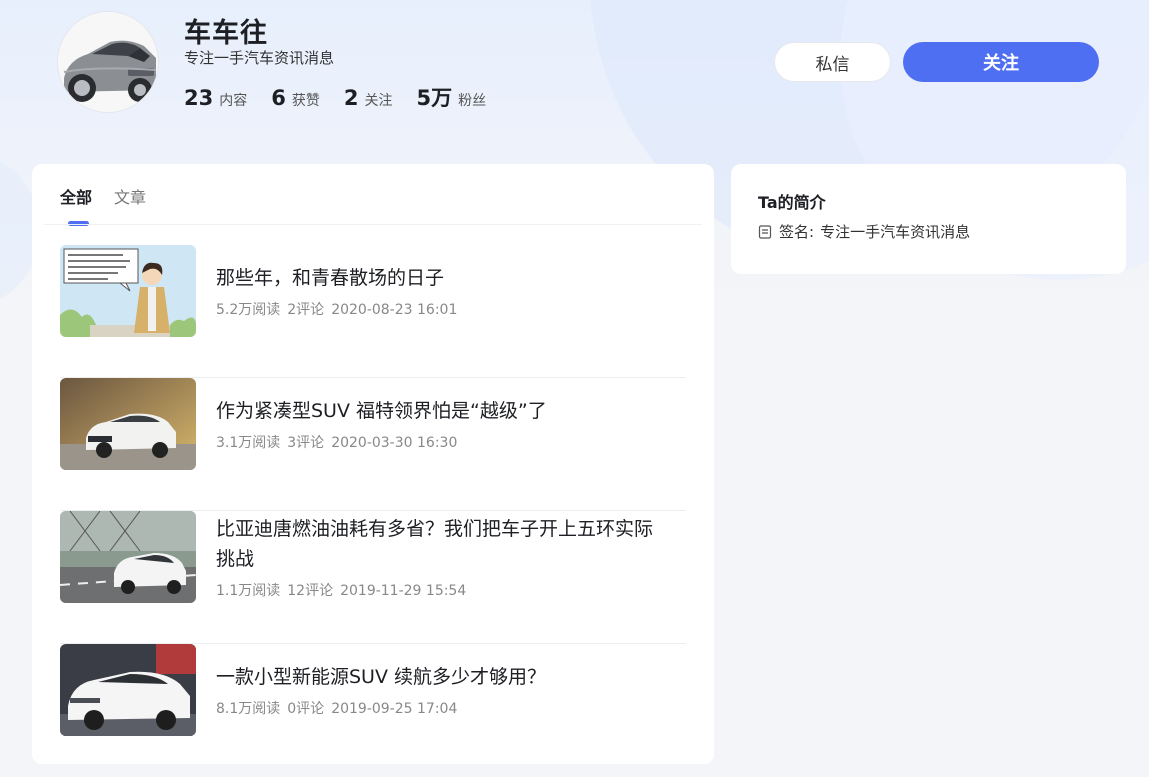 The image size is (1149, 777). I want to click on tab-label: 文章, so click(130, 197).